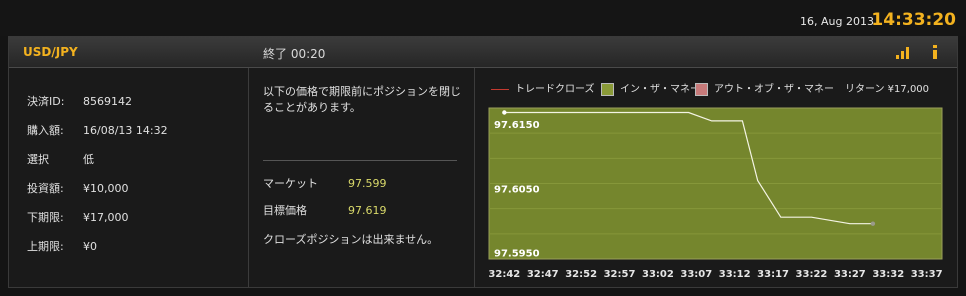 The width and height of the screenshot is (966, 296). Describe the element at coordinates (873, 223) in the screenshot. I see `end-point` at that location.